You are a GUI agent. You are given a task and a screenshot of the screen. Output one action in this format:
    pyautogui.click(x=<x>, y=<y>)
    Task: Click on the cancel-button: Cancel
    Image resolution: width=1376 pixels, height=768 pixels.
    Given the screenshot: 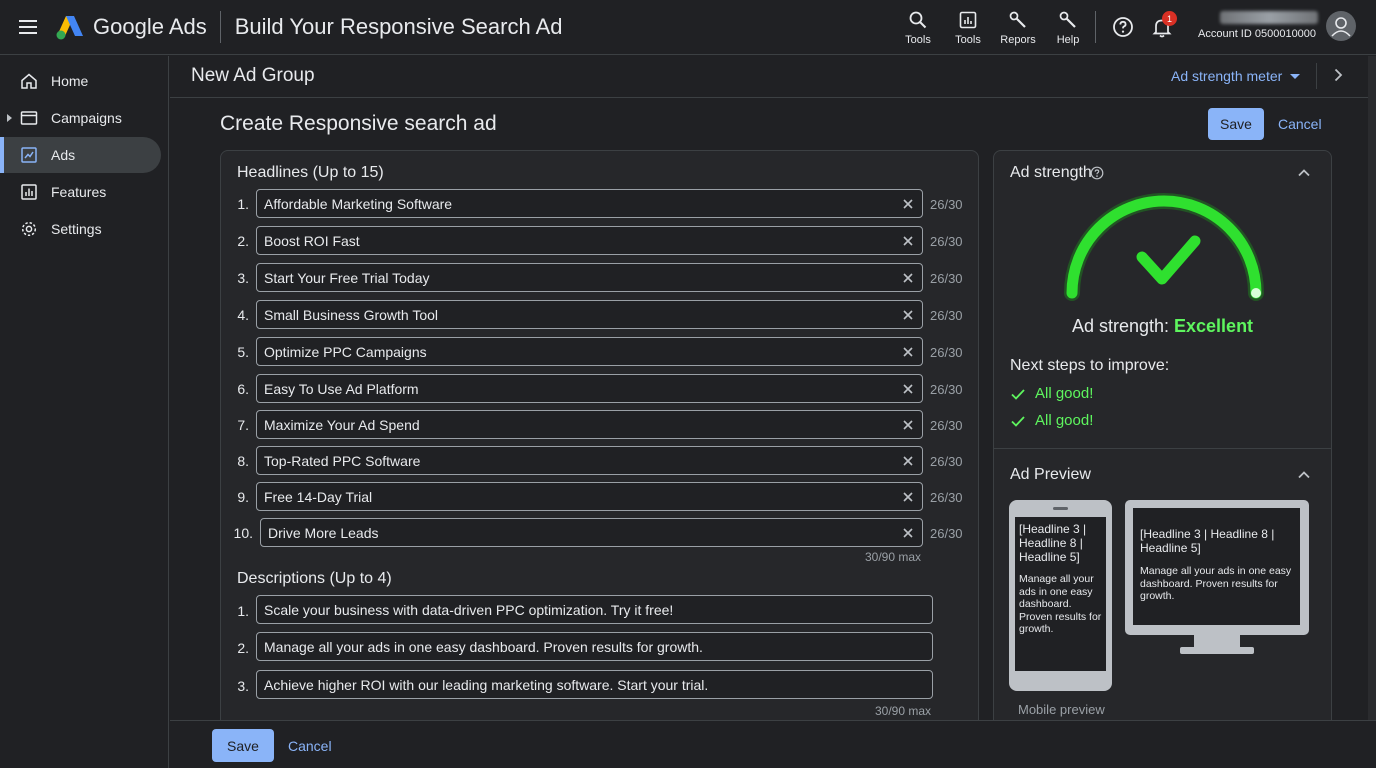 What is the action you would take?
    pyautogui.click(x=1300, y=124)
    